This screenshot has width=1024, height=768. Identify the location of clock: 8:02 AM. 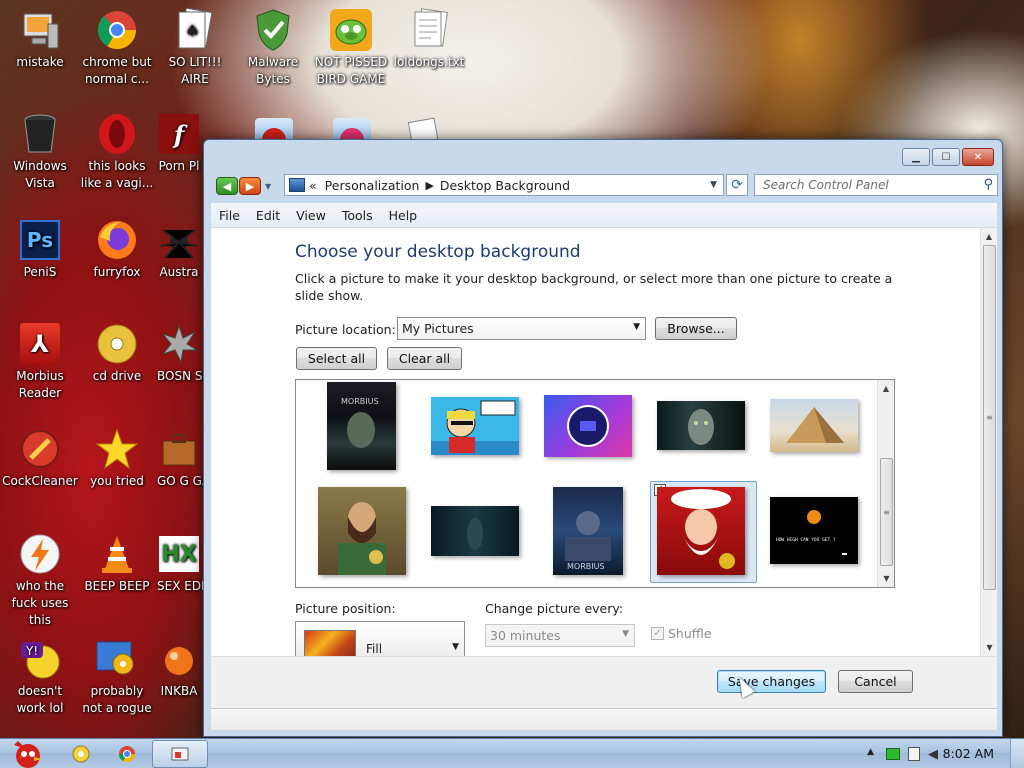
(968, 753).